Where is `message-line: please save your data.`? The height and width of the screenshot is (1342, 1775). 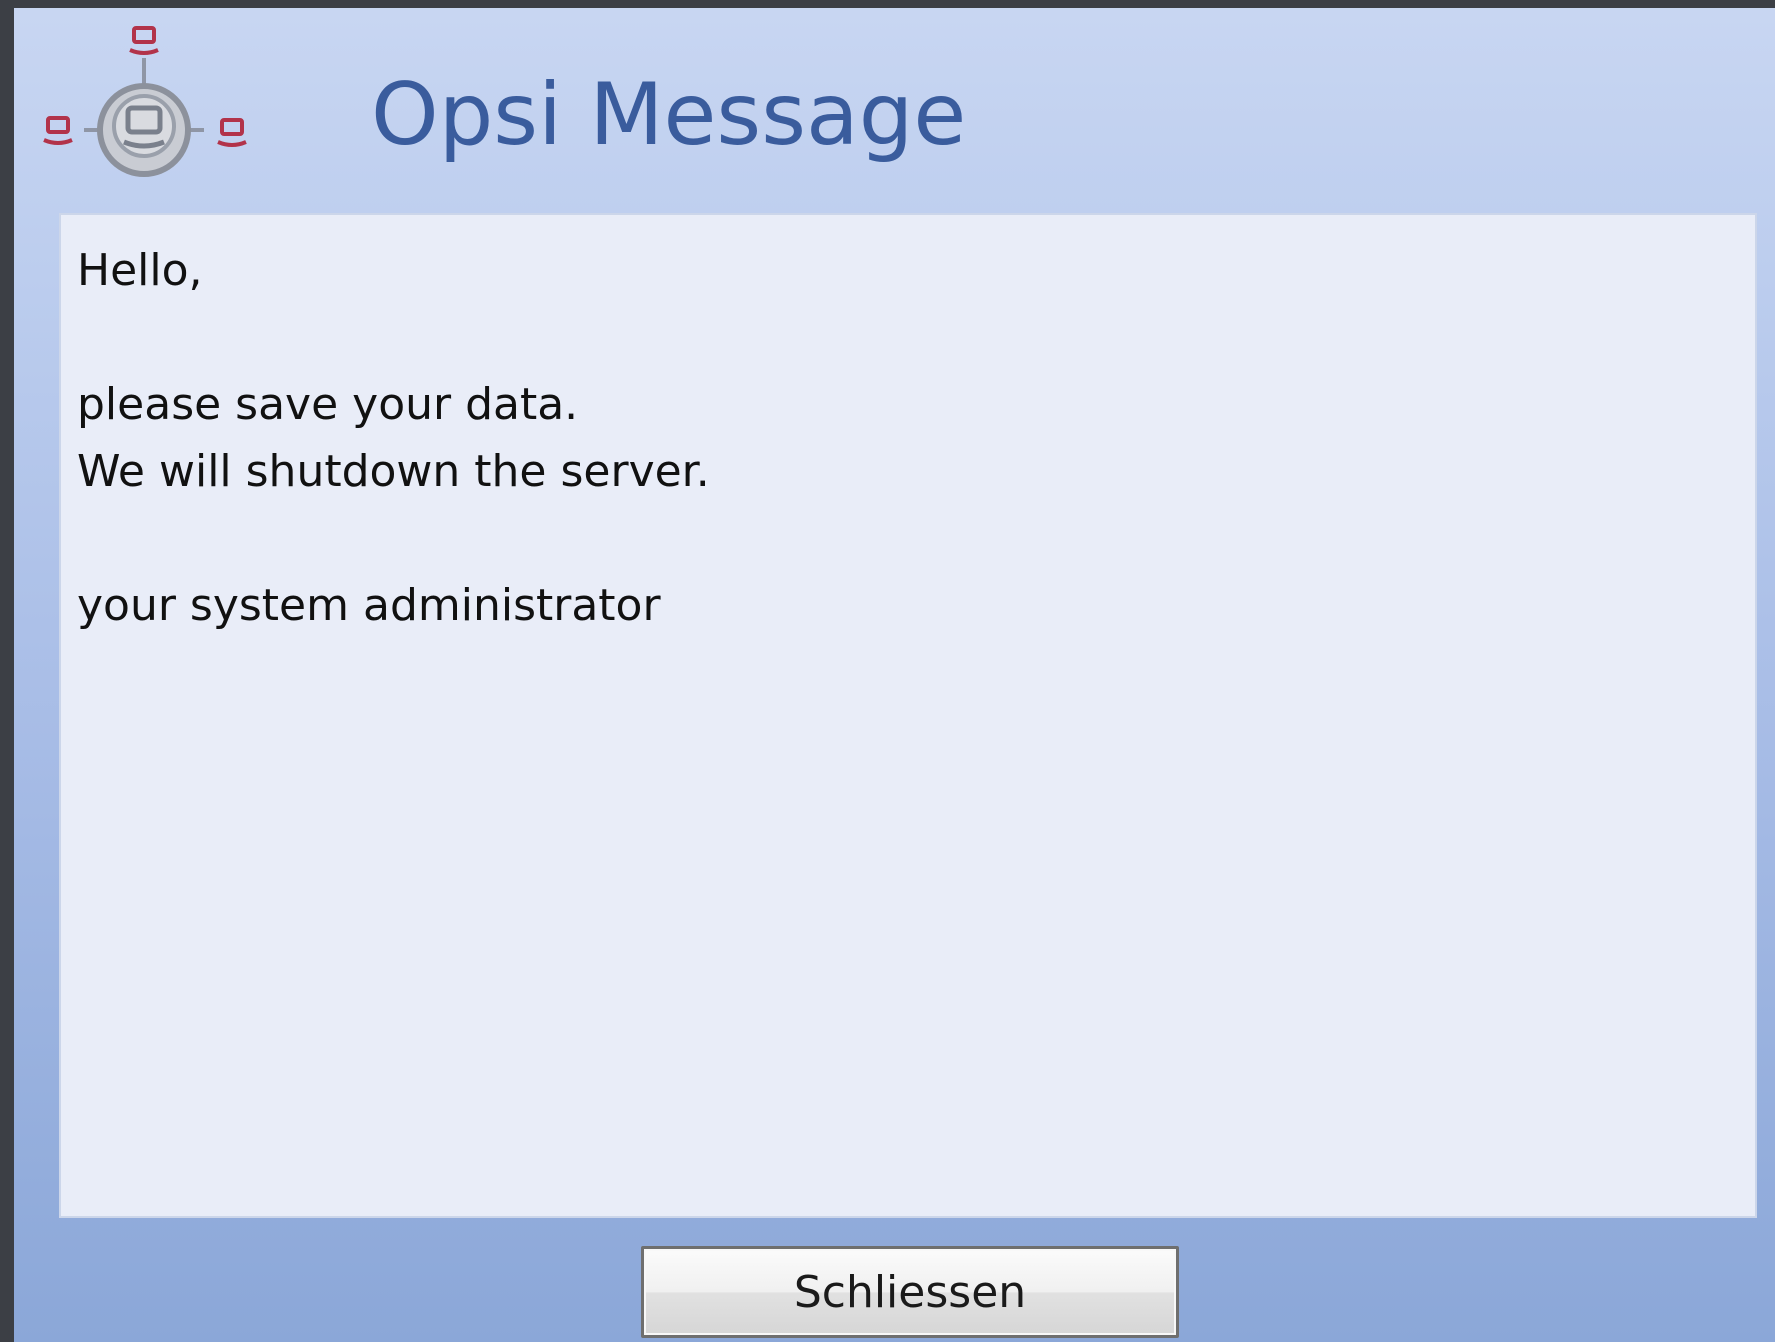
message-line: please save your data. is located at coordinates (328, 404).